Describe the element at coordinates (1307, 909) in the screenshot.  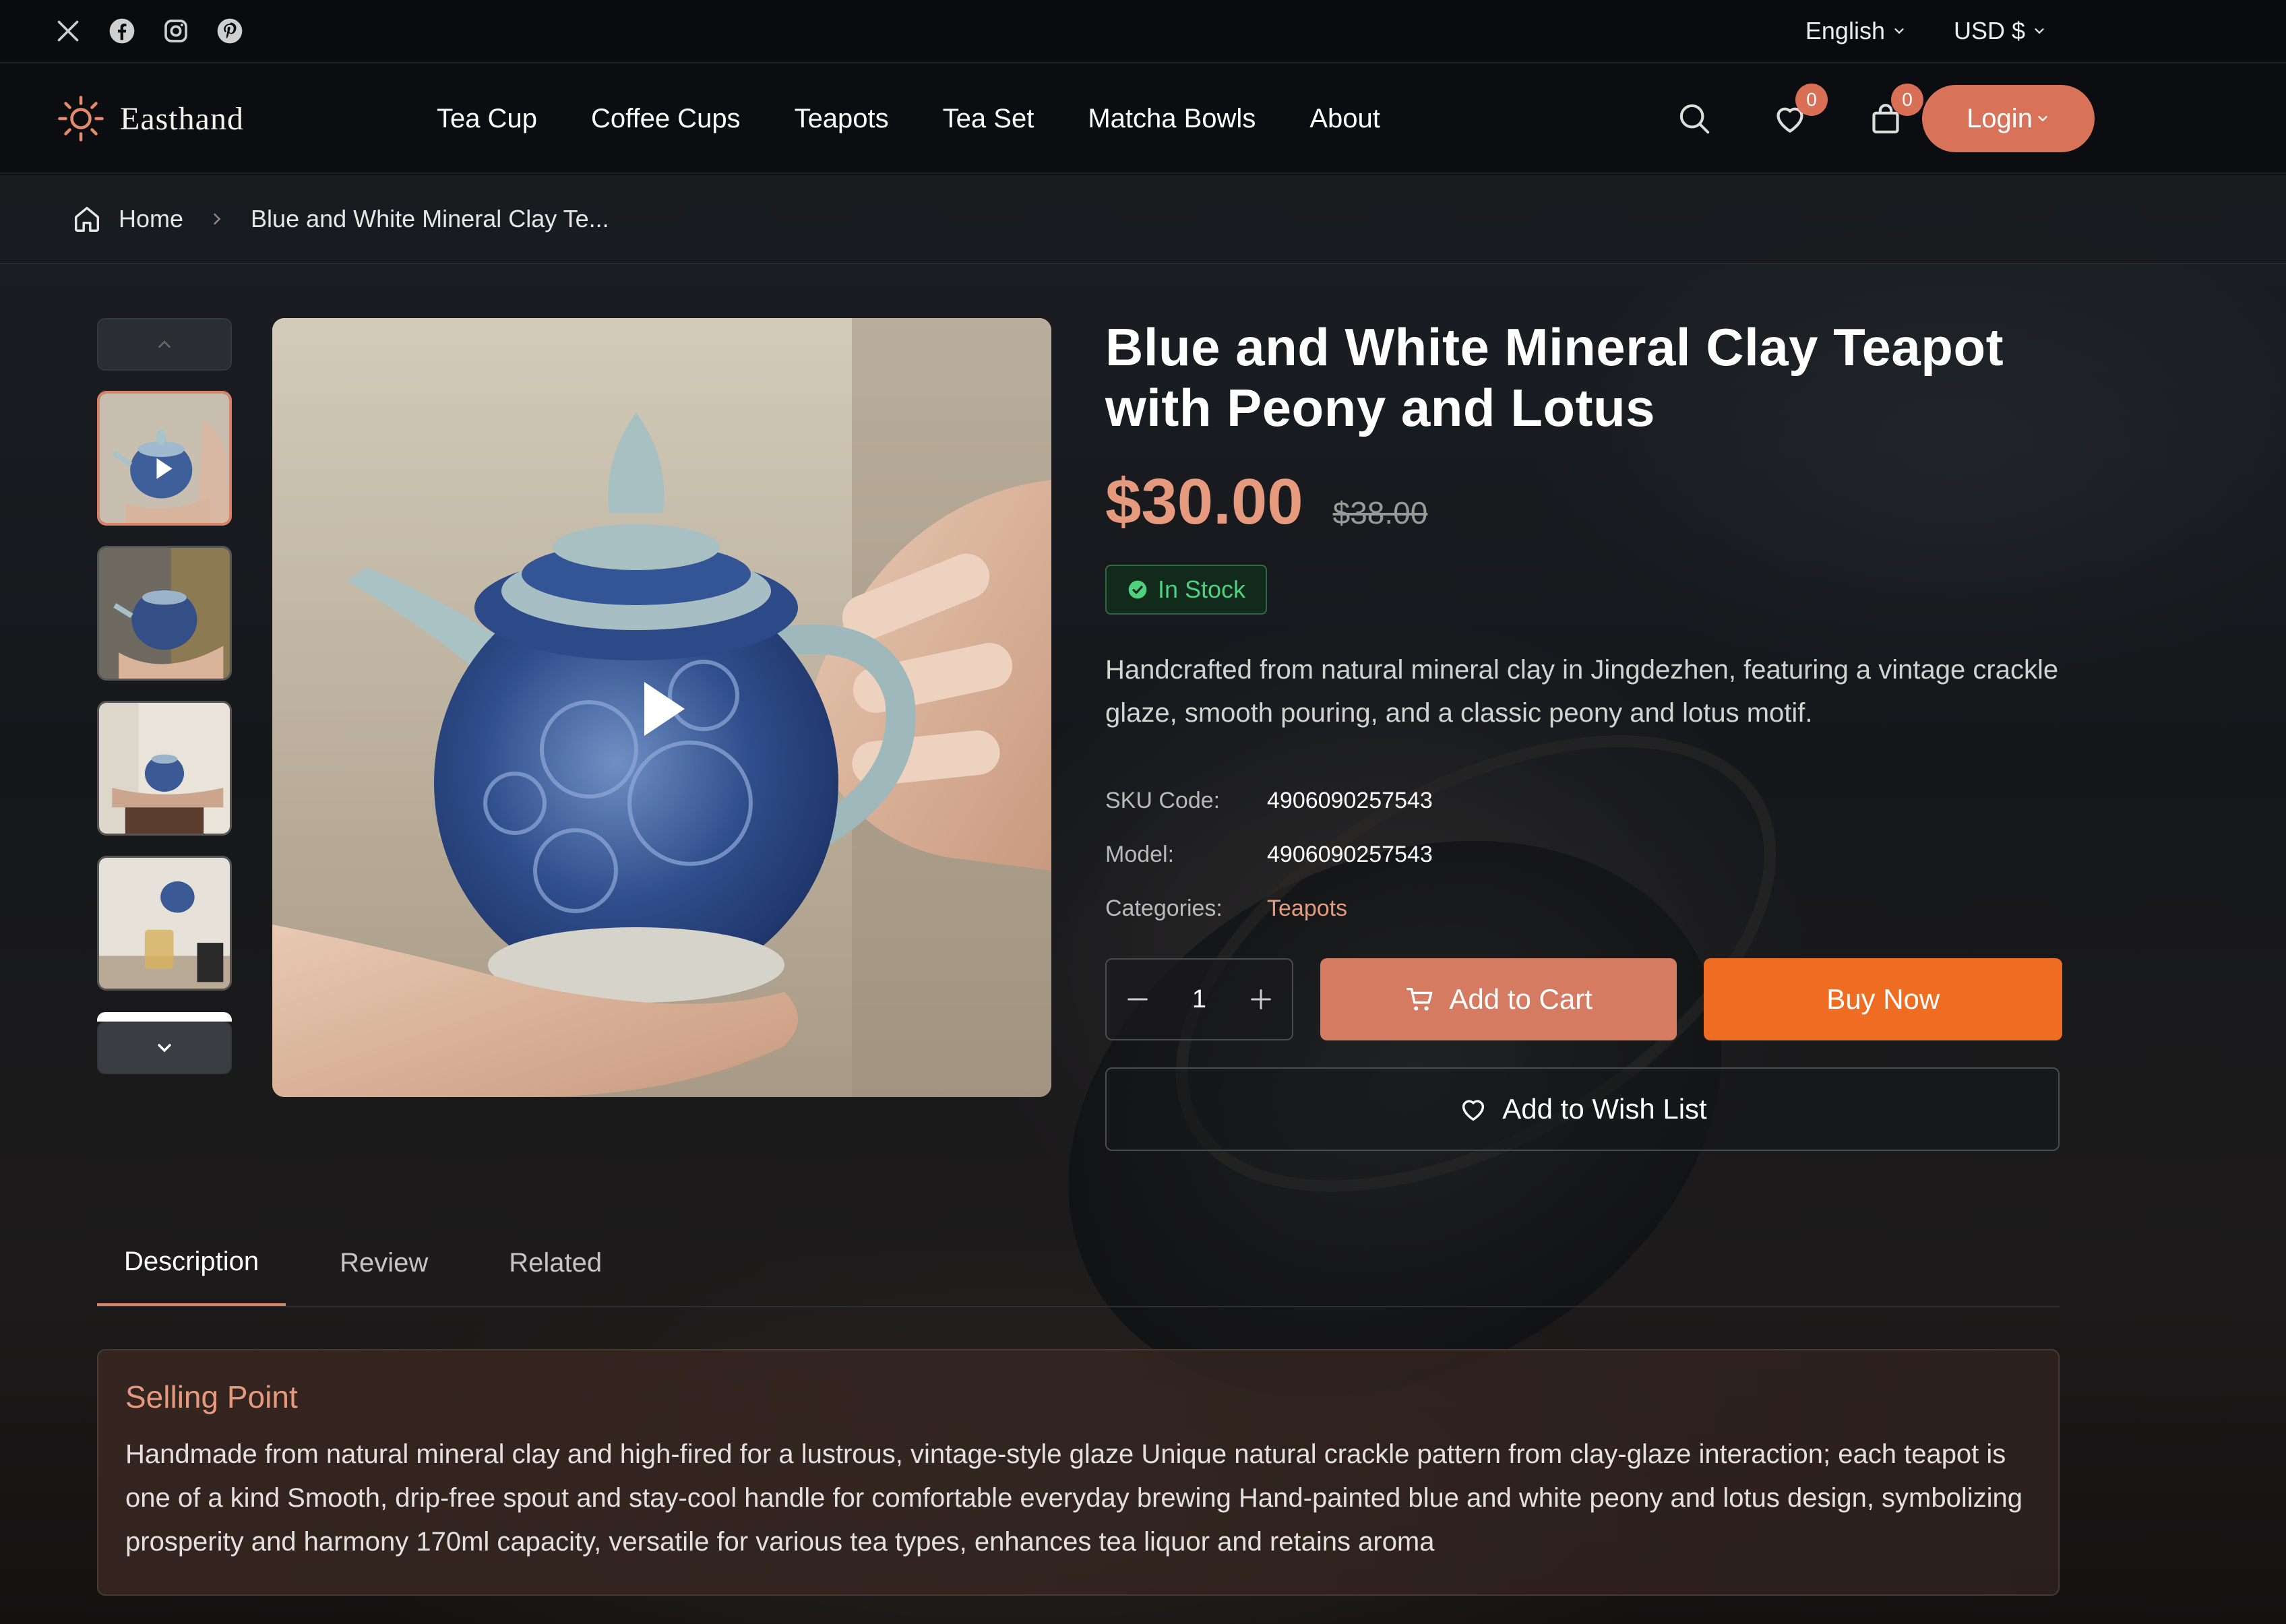
I see `category-link: Teapots` at that location.